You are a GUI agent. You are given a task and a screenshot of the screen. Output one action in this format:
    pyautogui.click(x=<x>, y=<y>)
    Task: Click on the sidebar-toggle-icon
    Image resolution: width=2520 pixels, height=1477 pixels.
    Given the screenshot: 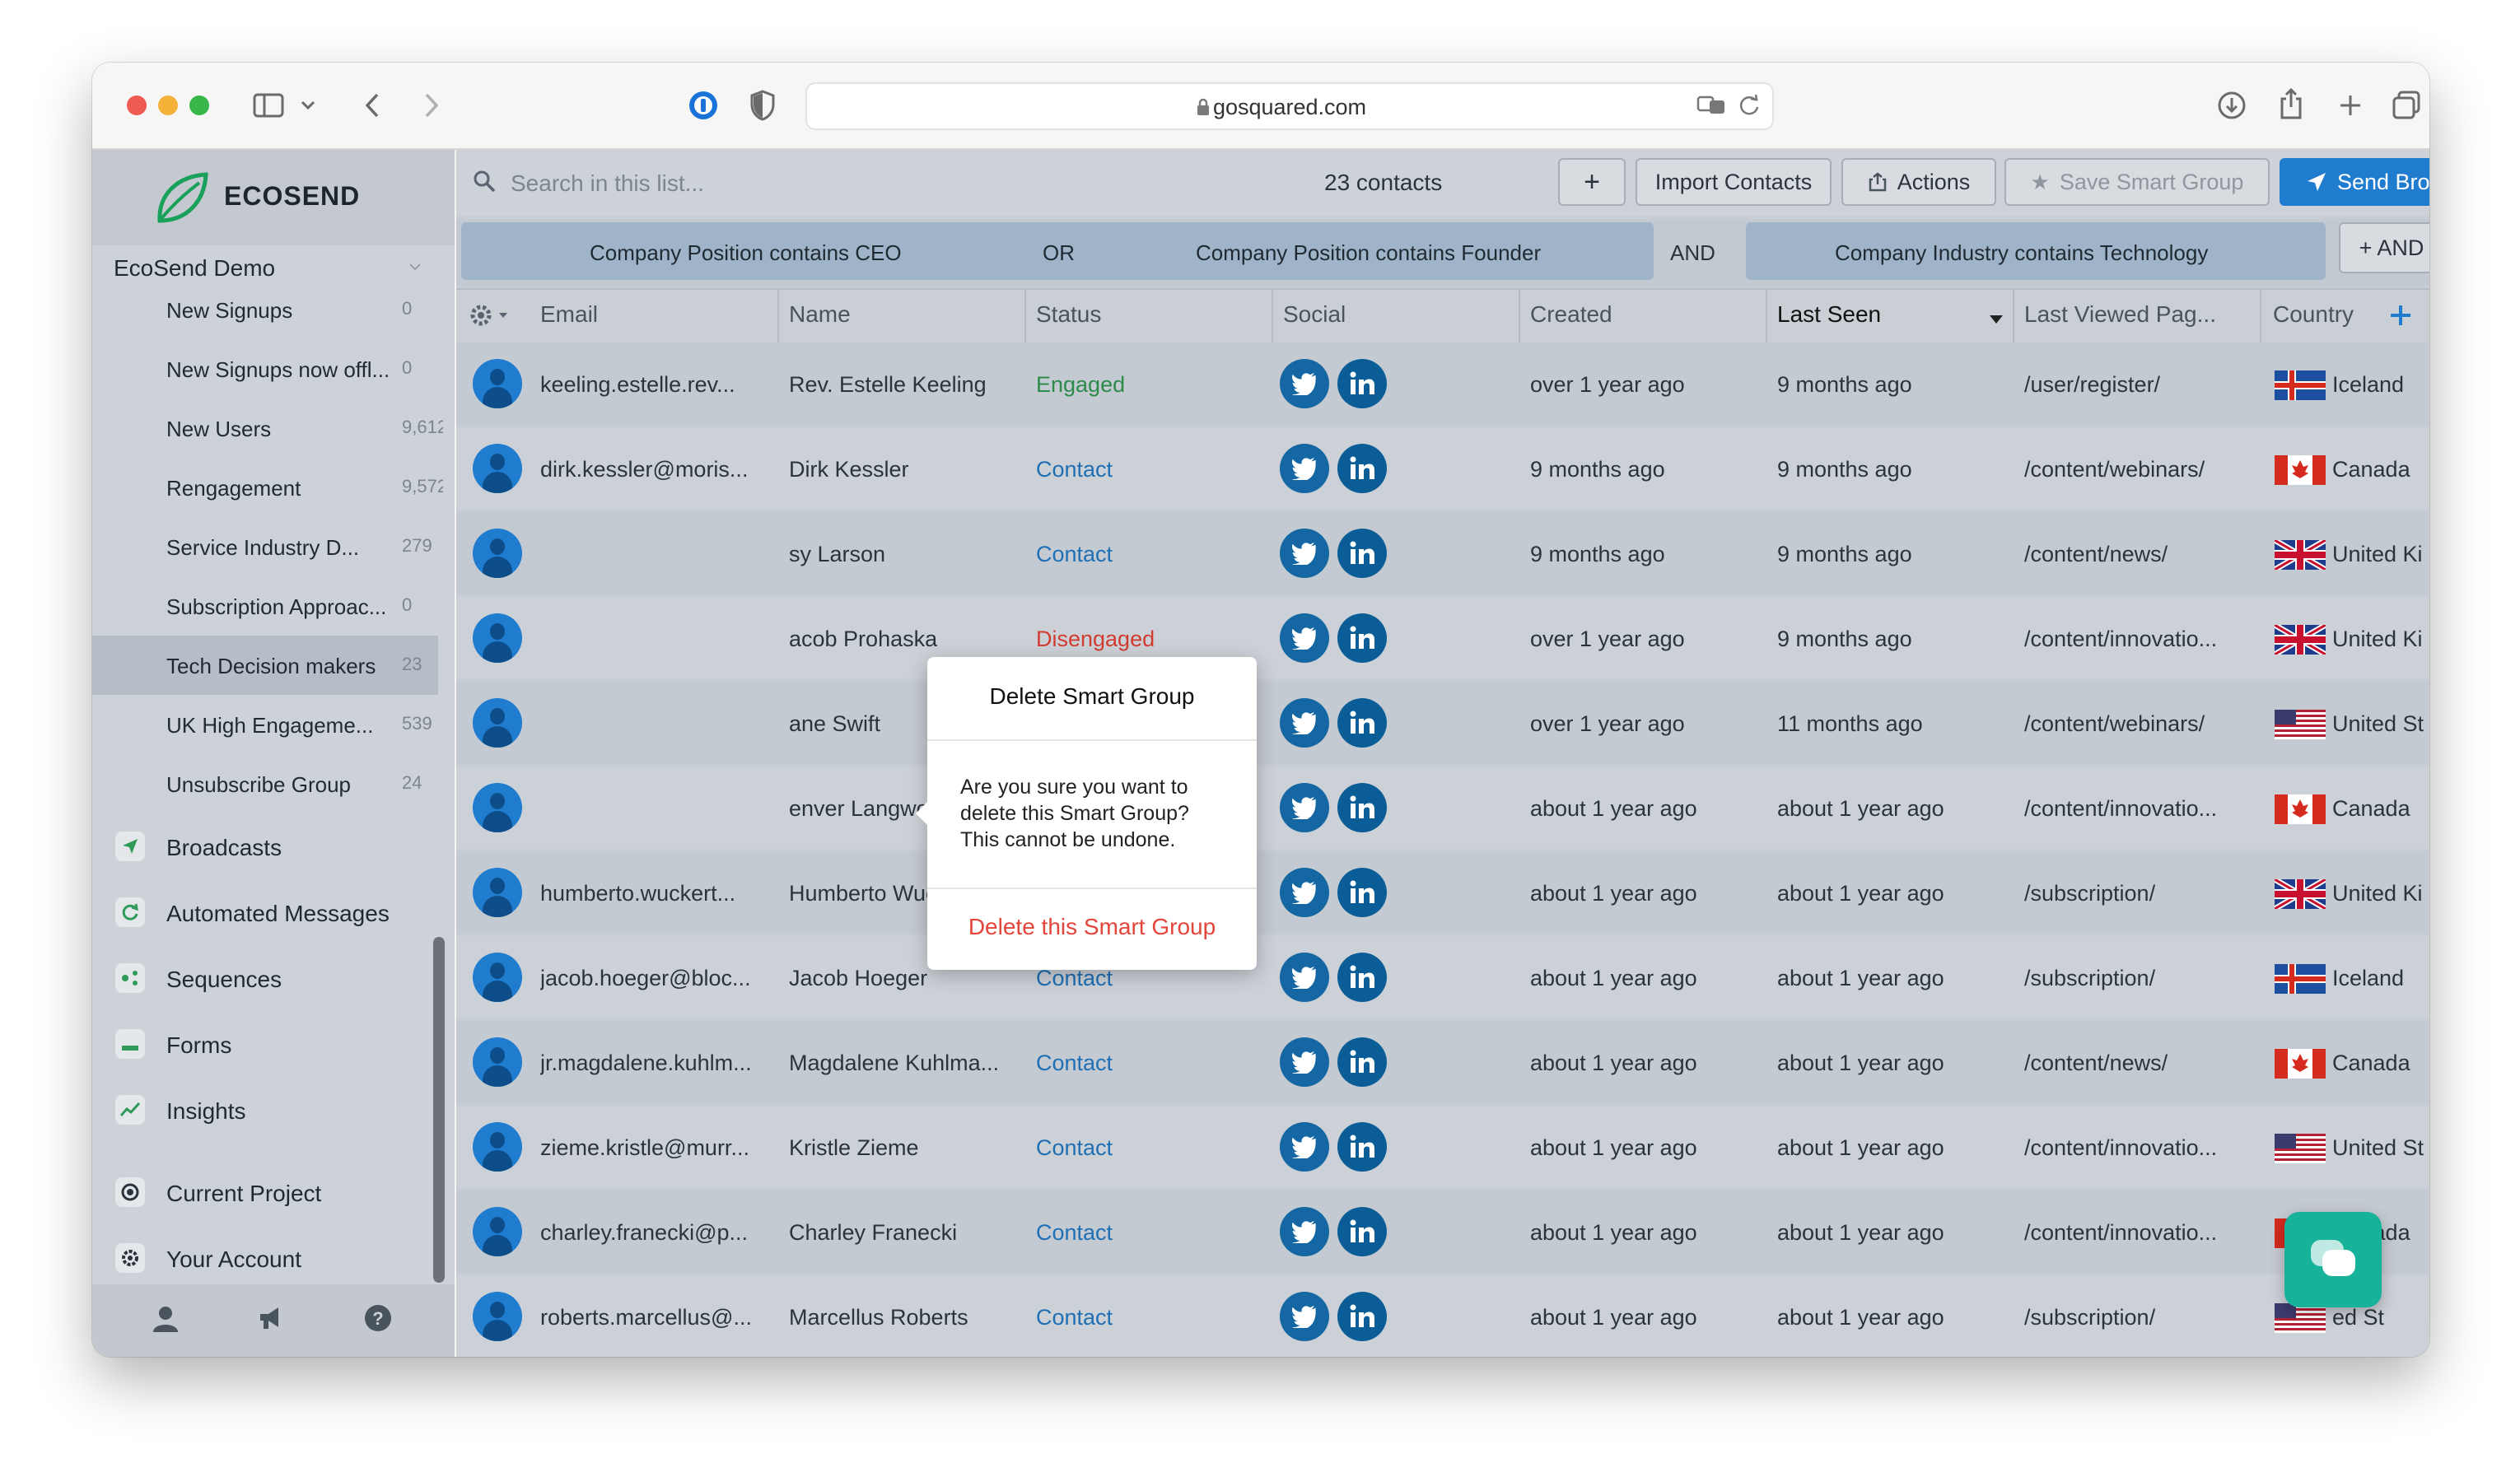 What is the action you would take?
    pyautogui.click(x=268, y=105)
    